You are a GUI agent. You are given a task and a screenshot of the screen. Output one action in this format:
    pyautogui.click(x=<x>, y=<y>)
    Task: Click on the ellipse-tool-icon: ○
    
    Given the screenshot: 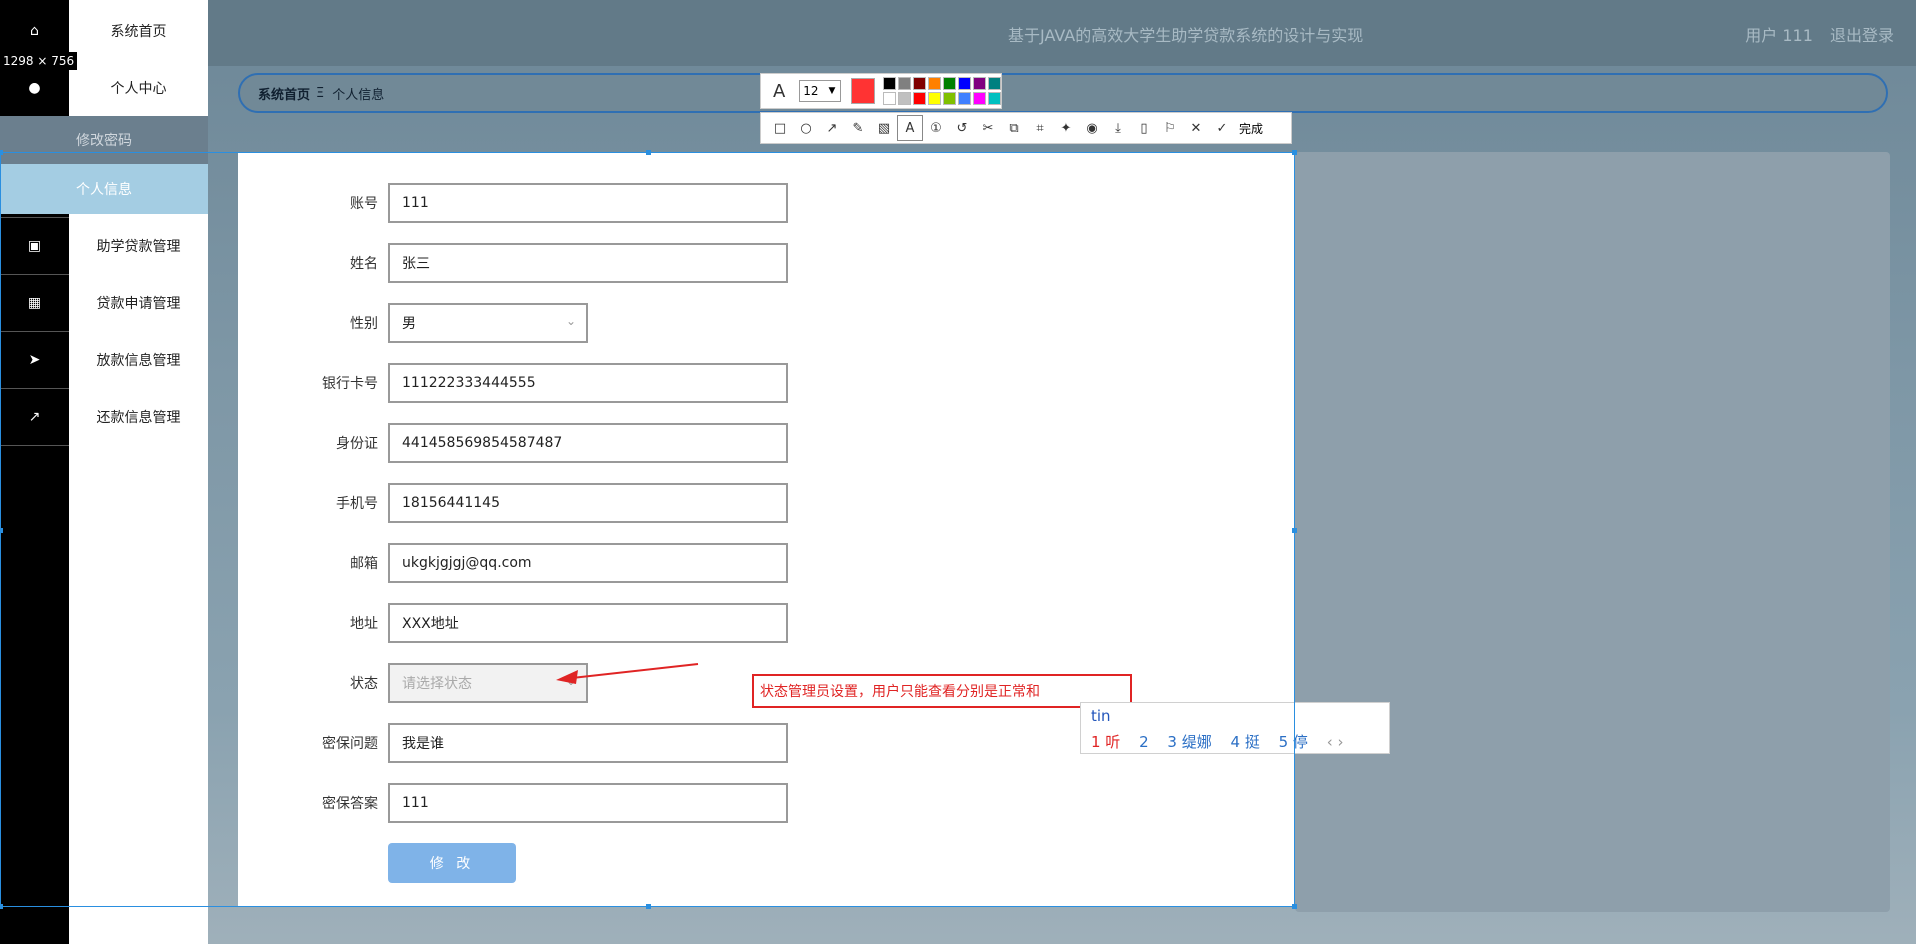 What is the action you would take?
    pyautogui.click(x=806, y=128)
    